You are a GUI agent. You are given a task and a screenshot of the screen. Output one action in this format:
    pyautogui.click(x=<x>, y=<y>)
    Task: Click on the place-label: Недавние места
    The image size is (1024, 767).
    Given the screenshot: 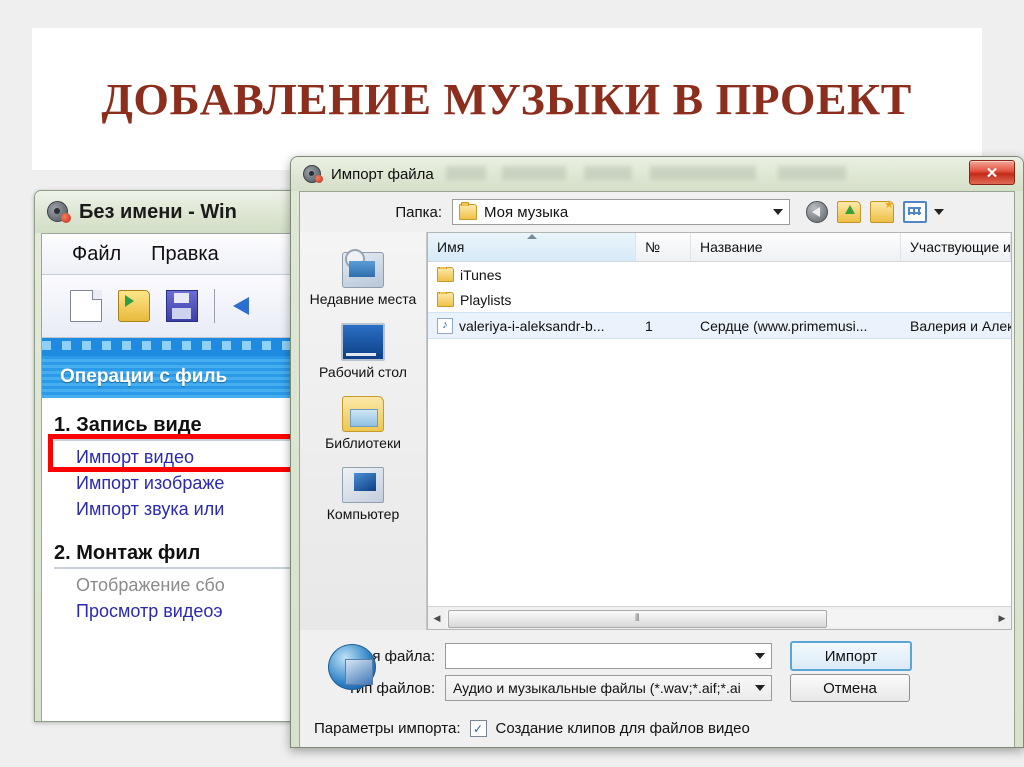 What is the action you would take?
    pyautogui.click(x=363, y=299)
    